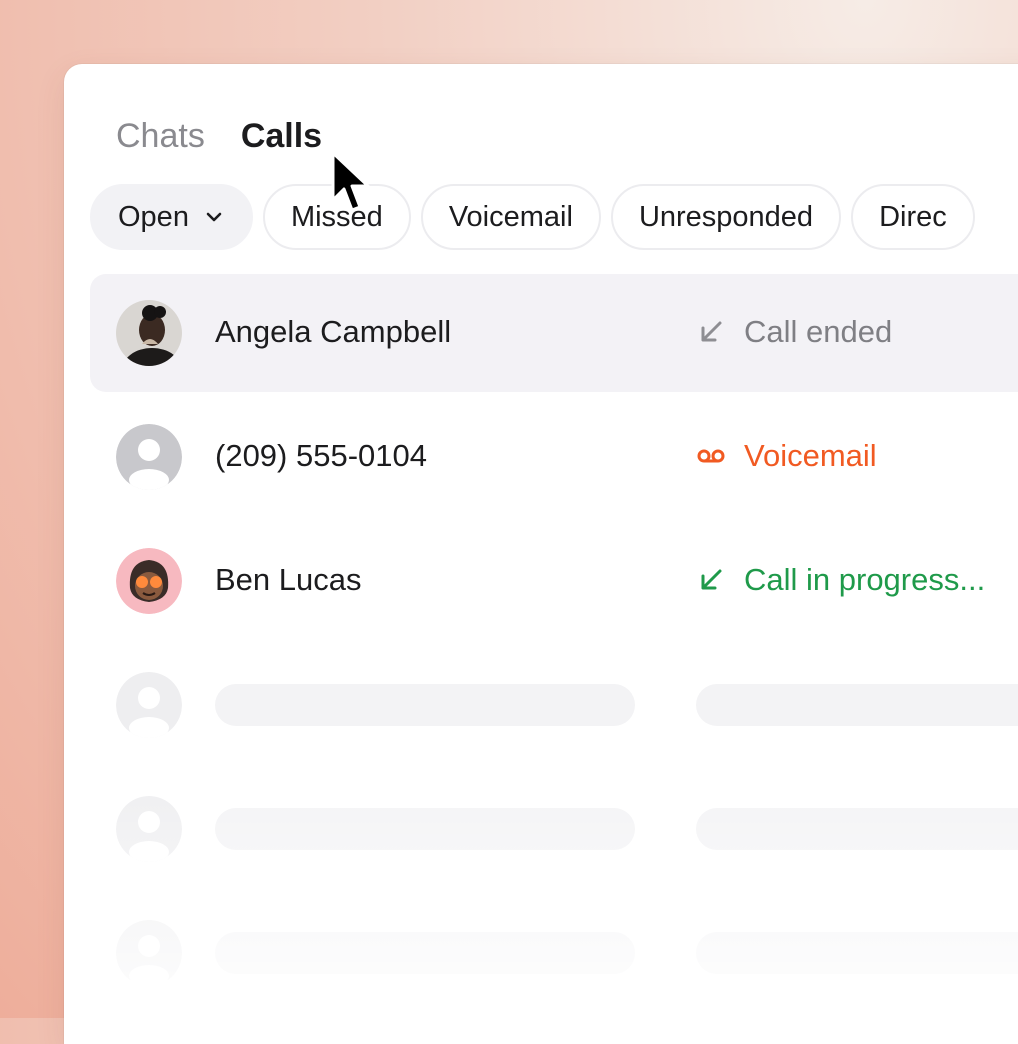 This screenshot has width=1018, height=1044. Describe the element at coordinates (352, 183) in the screenshot. I see `mouse-cursor-icon` at that location.